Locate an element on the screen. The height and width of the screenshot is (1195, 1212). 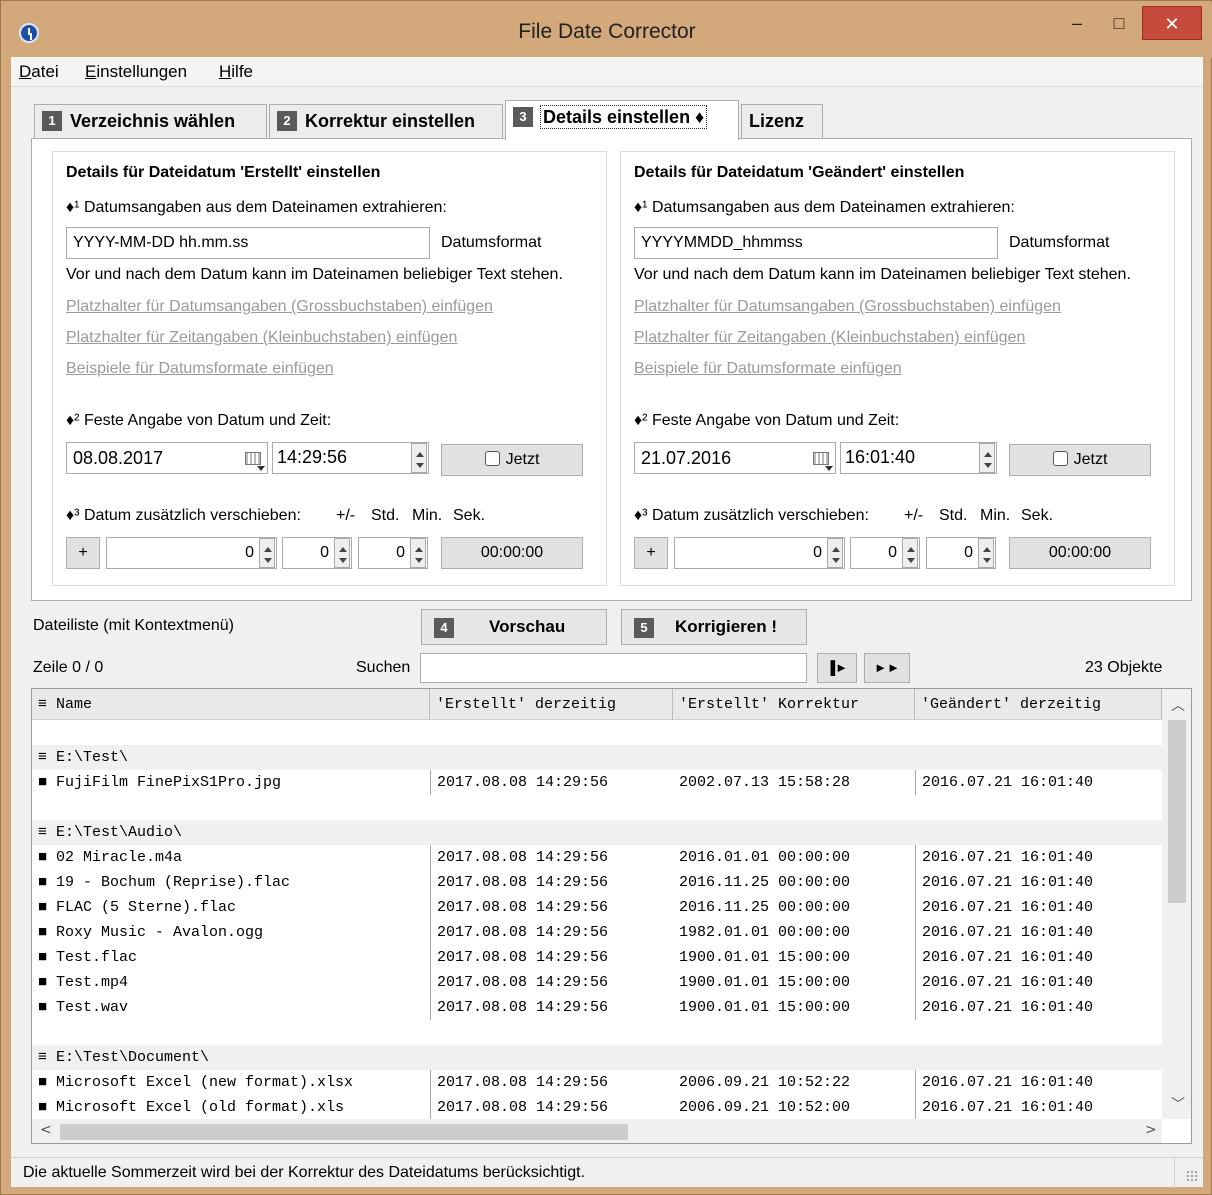
preview-button: 4 Vorschau is located at coordinates (514, 627).